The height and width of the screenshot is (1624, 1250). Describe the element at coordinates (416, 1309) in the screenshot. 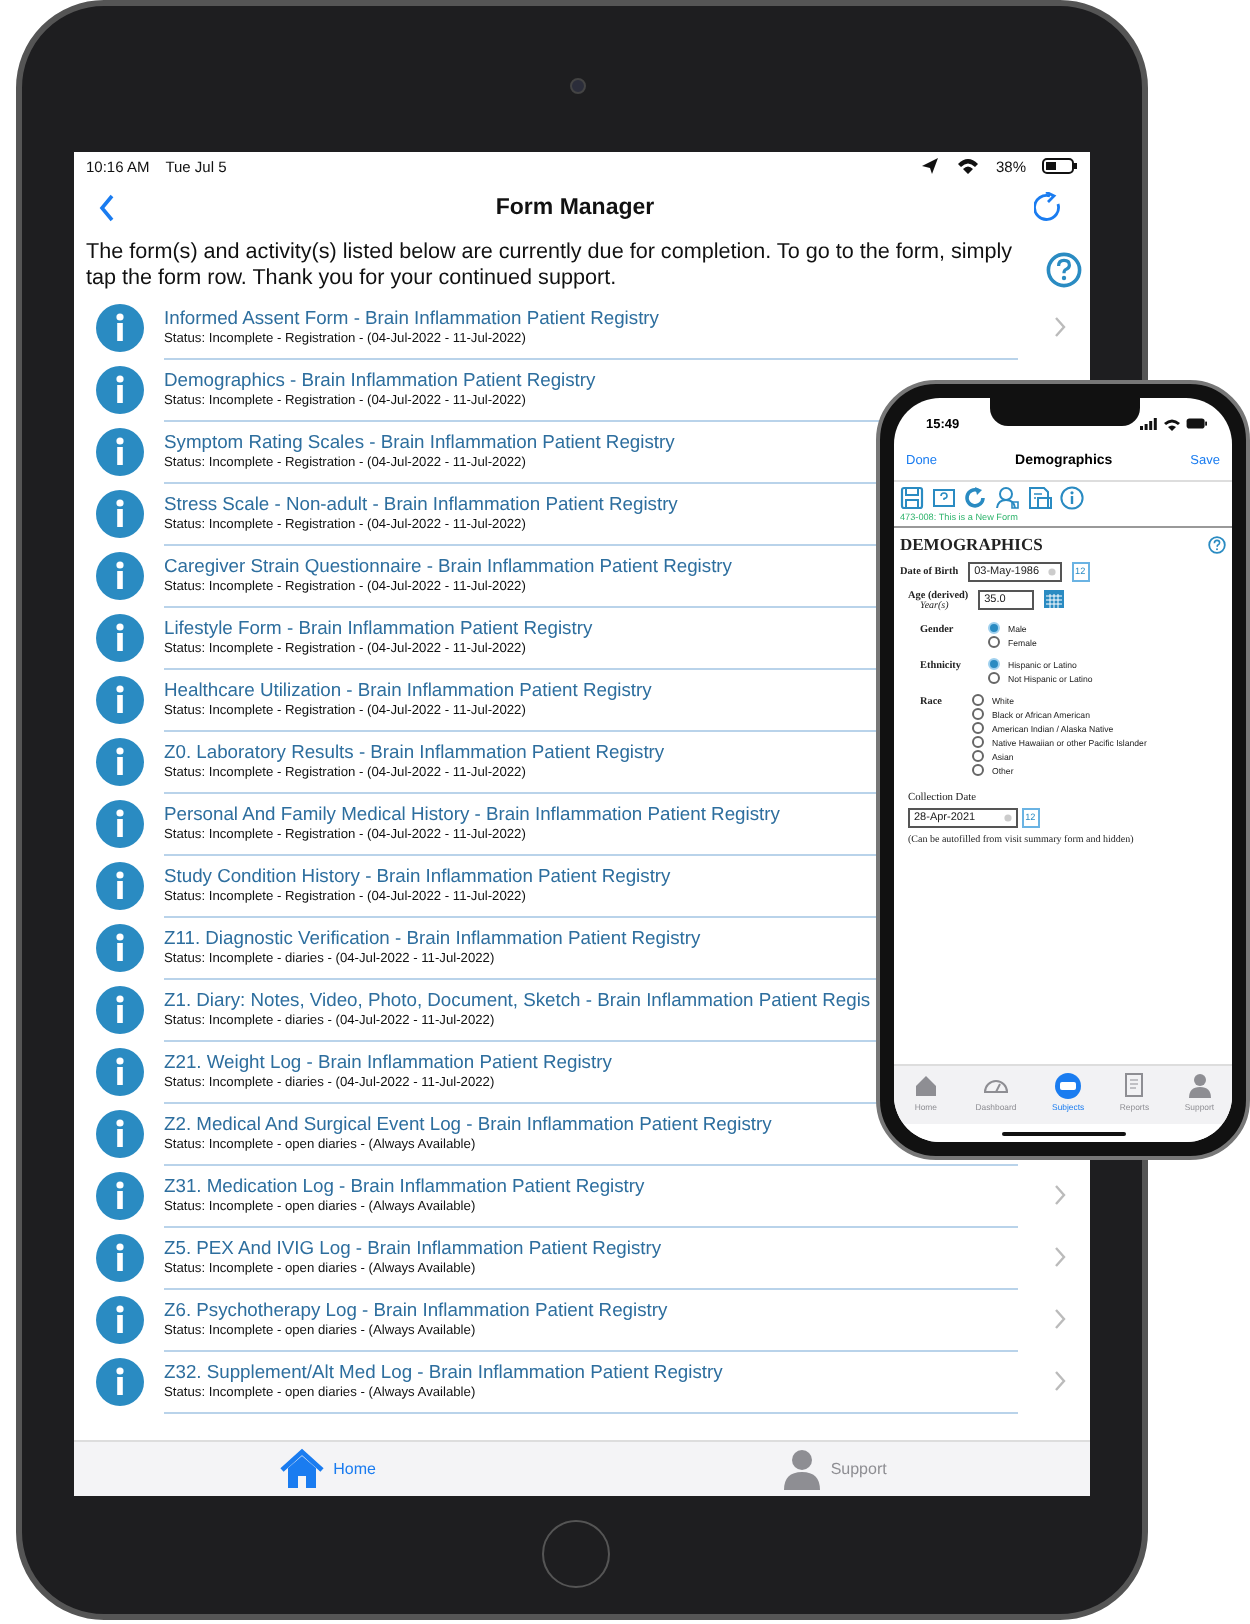

I see `form-title: Z6. Psychotherapy Log - Brain Inflammation Patient Registry` at that location.